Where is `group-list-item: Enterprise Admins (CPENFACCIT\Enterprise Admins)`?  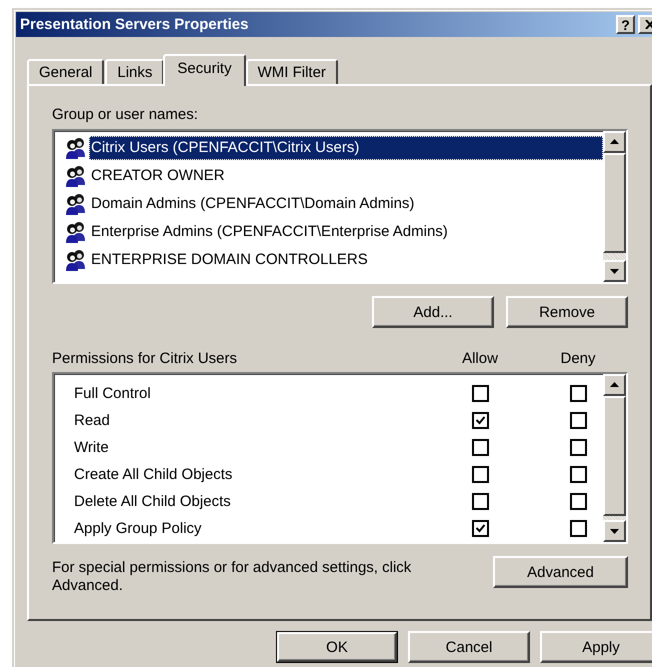 group-list-item: Enterprise Admins (CPENFACCIT\Enterprise Admins) is located at coordinates (346, 232).